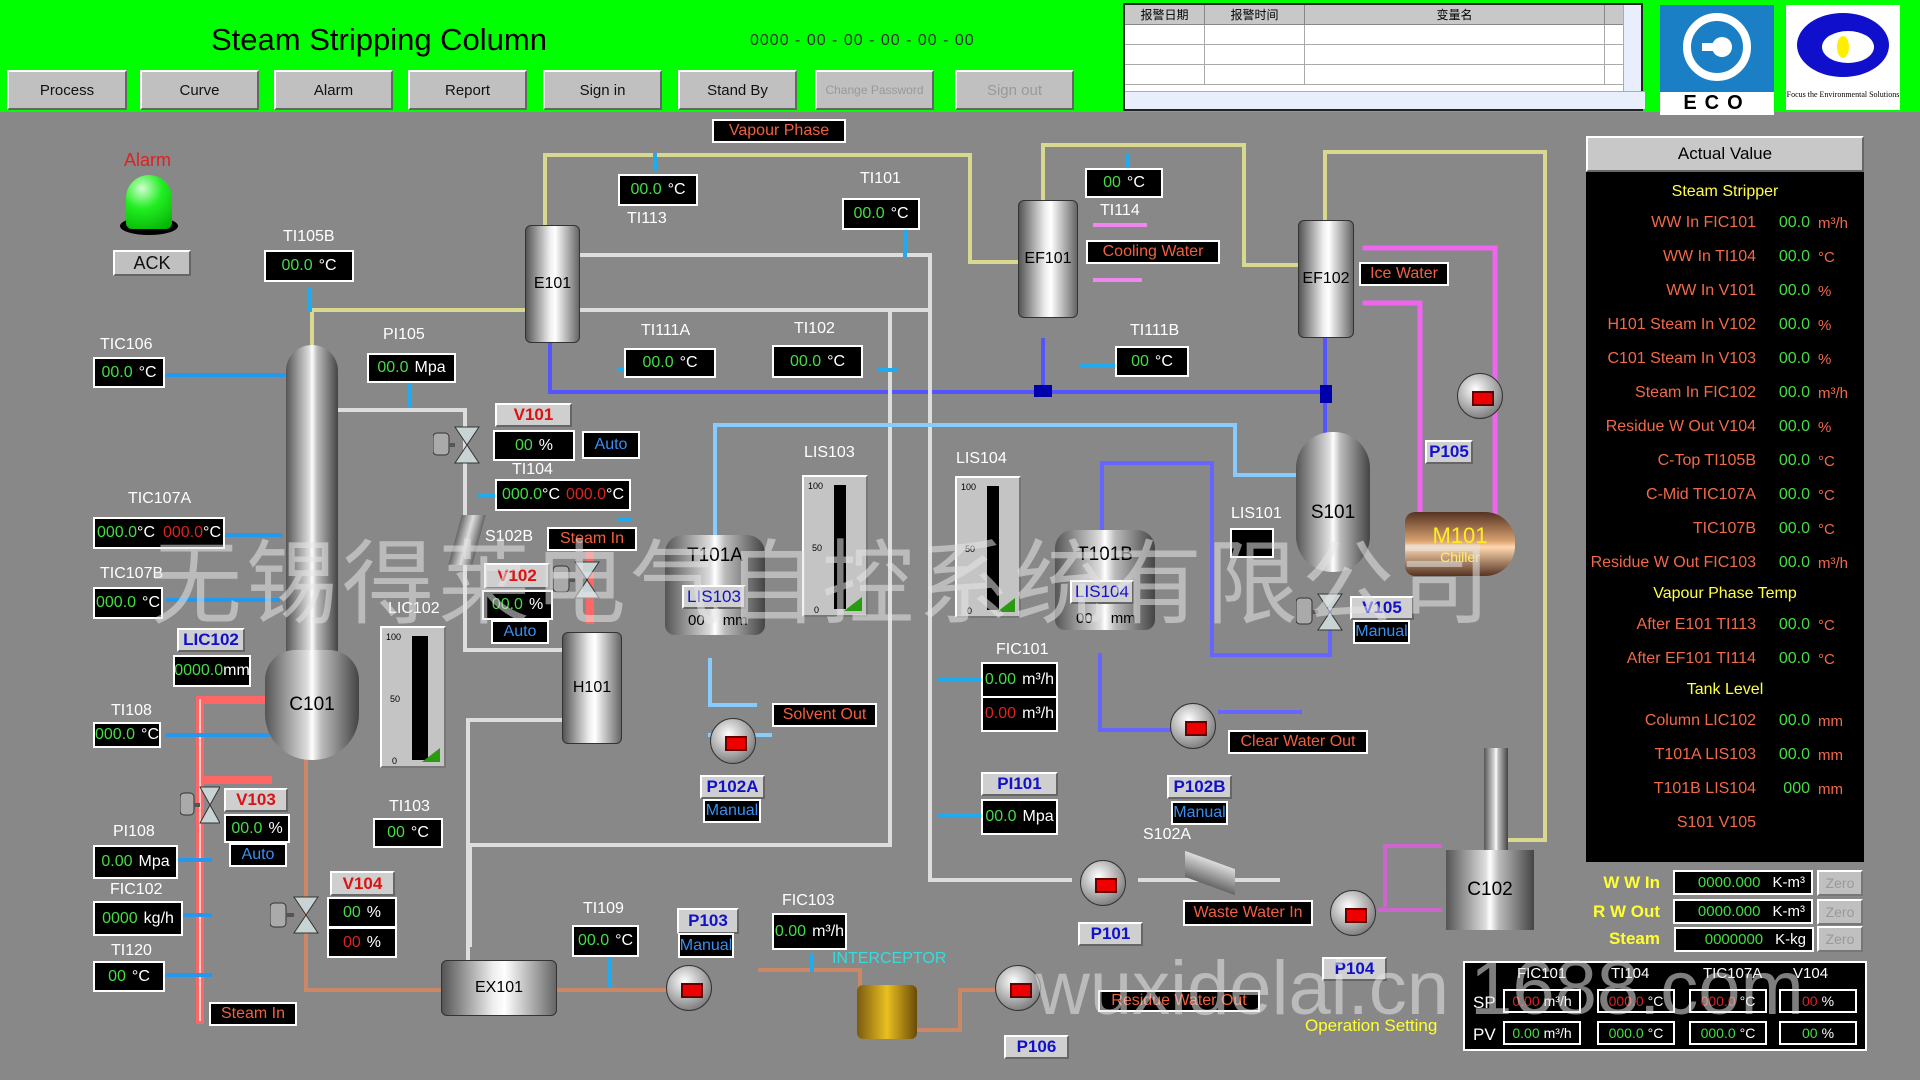 This screenshot has height=1080, width=1920. What do you see at coordinates (1833, 223) in the screenshot?
I see `row-unit: m³/h` at bounding box center [1833, 223].